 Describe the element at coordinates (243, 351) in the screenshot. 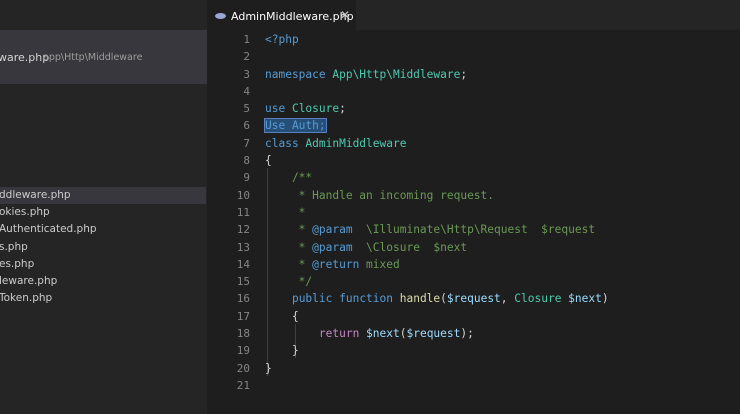

I see `line-number: 19` at that location.